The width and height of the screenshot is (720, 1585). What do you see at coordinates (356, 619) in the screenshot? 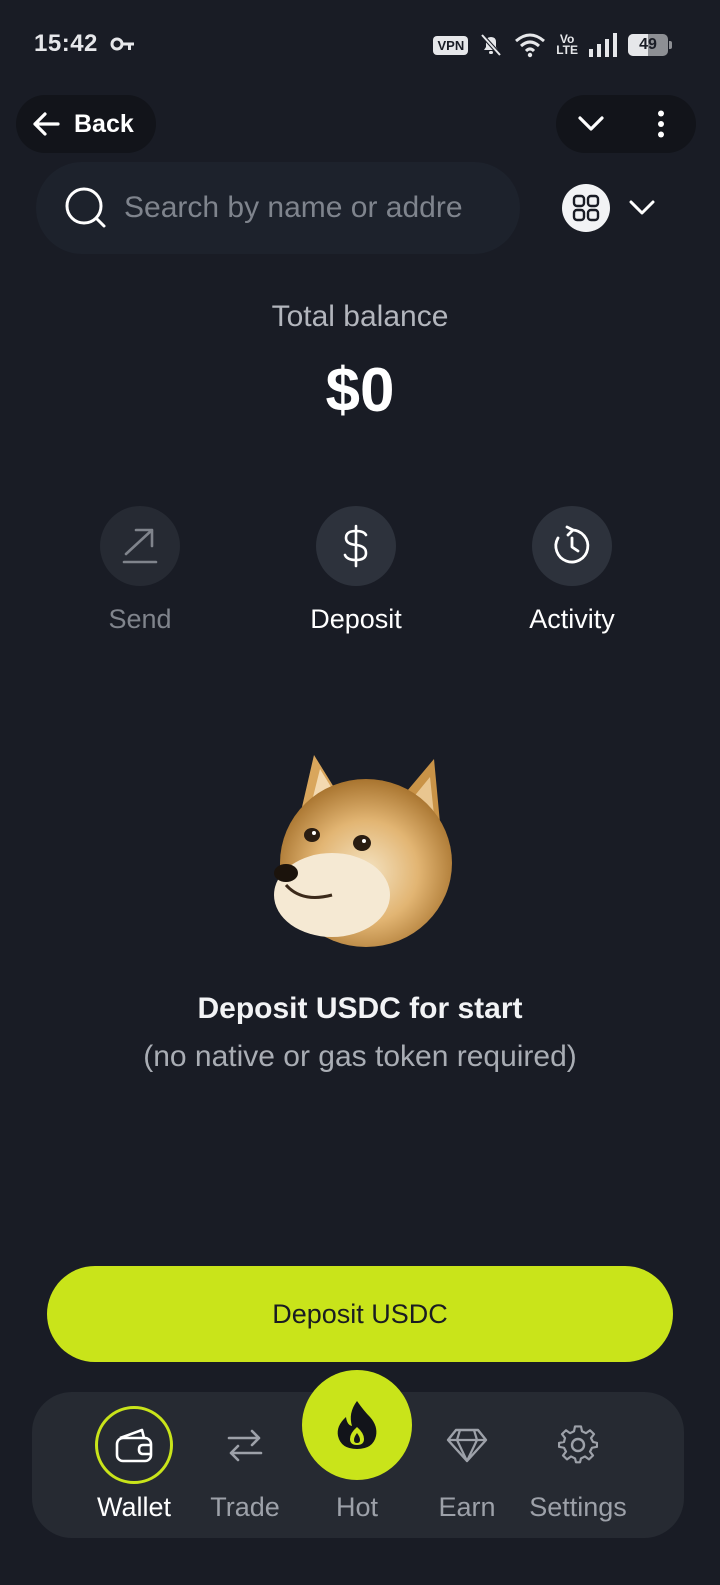
I see `deposit-label: Deposit` at bounding box center [356, 619].